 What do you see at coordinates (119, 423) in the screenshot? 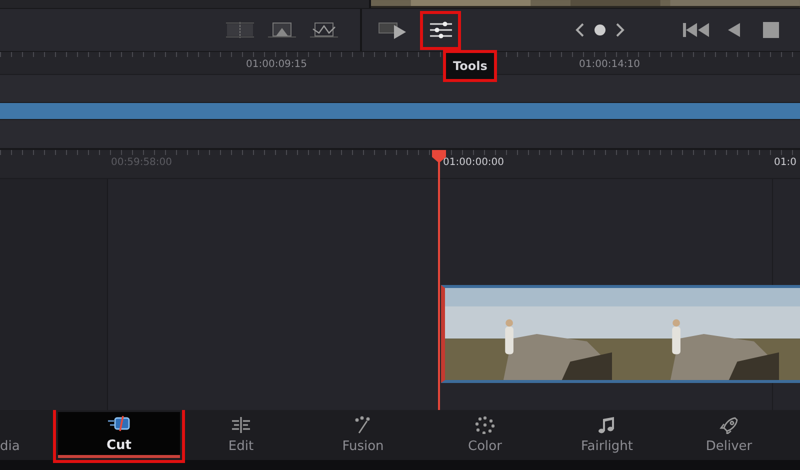
I see `cut-icon` at bounding box center [119, 423].